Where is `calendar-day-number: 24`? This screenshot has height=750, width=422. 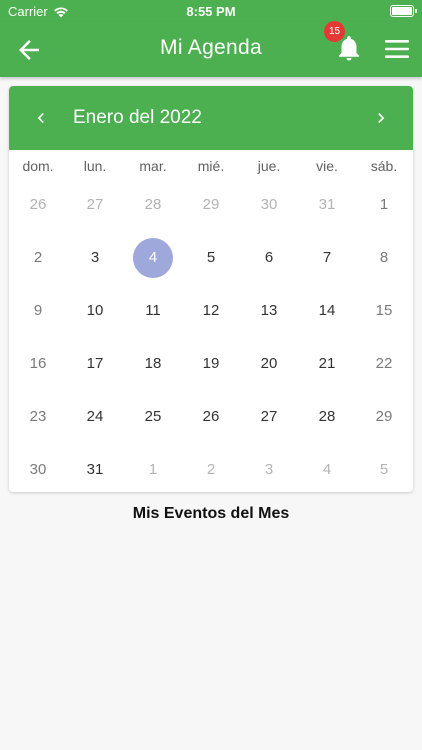 calendar-day-number: 24 is located at coordinates (95, 416).